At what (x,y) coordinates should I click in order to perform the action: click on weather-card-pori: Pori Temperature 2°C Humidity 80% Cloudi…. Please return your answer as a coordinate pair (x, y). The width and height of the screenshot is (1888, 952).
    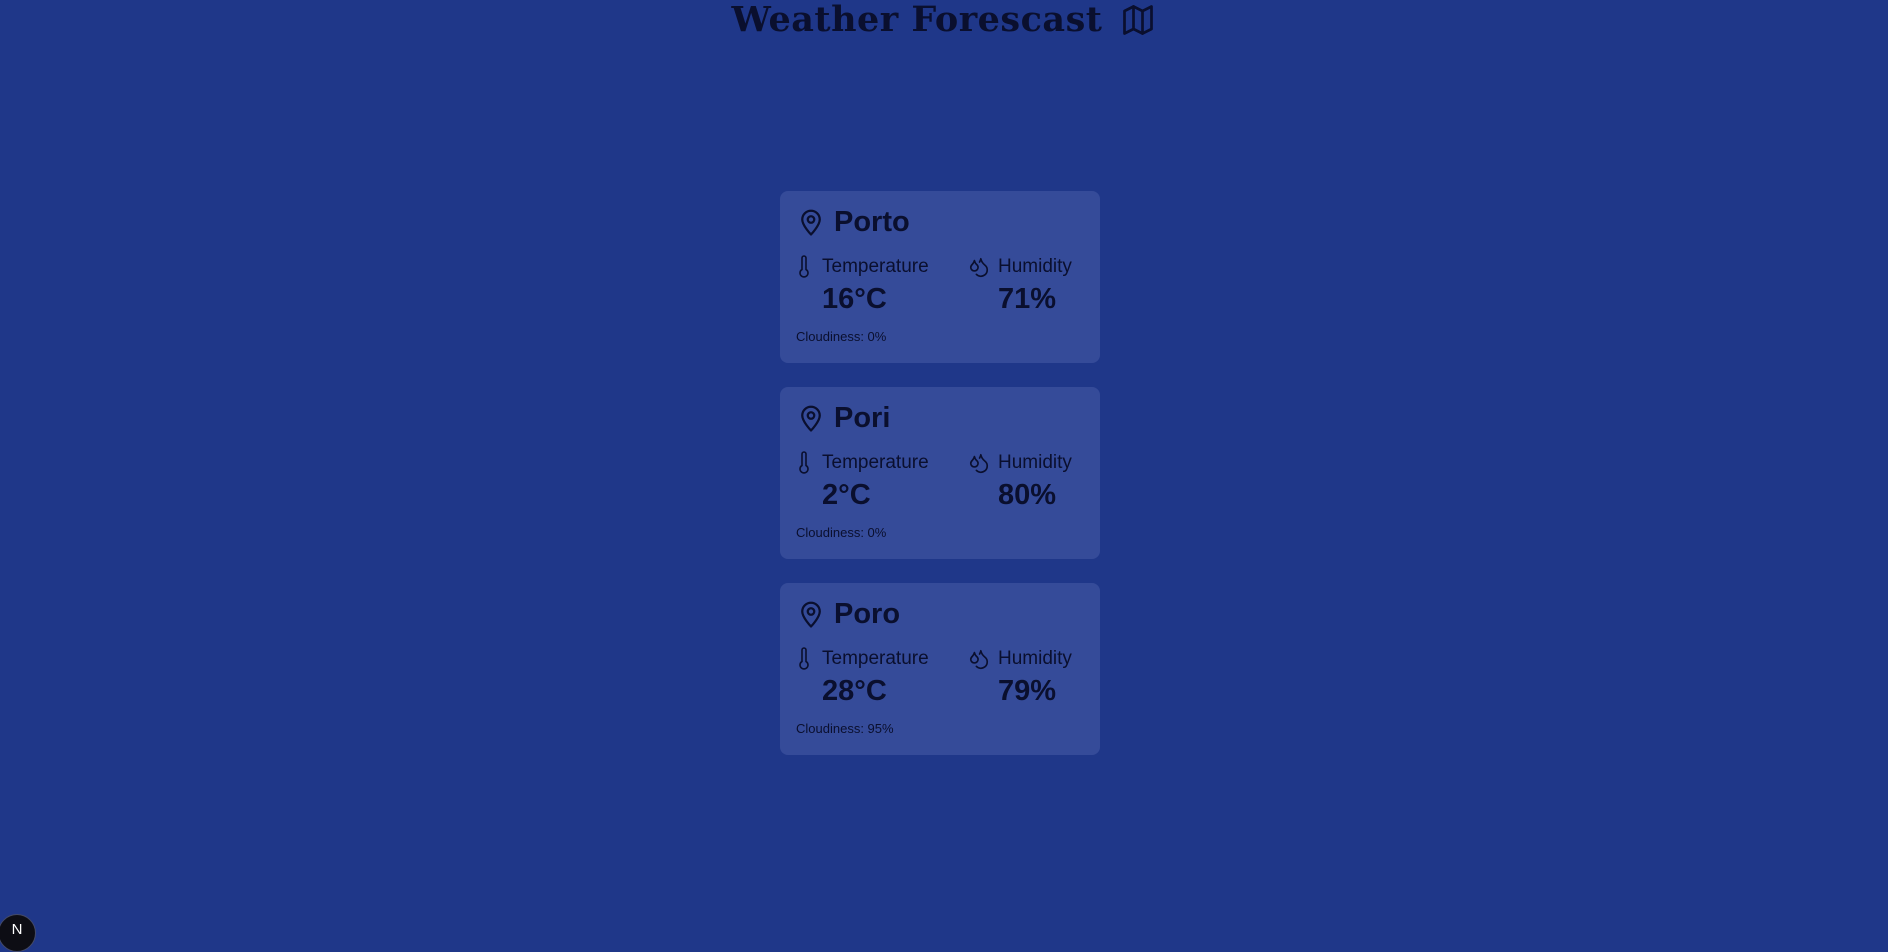
    Looking at the image, I should click on (940, 473).